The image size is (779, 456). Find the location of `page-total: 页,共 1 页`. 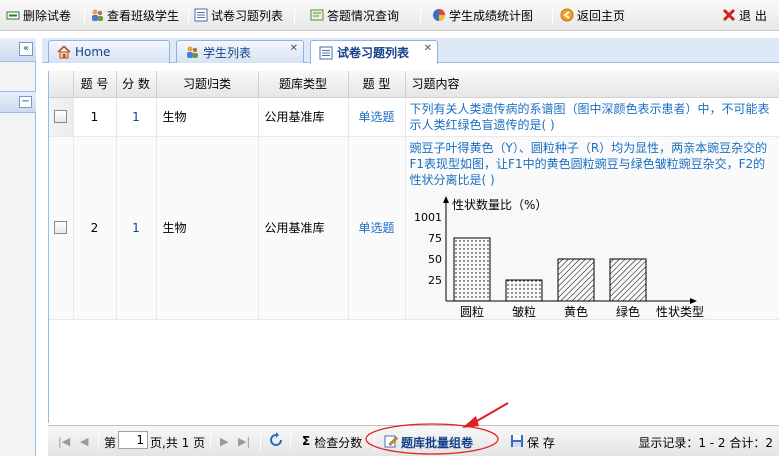

page-total: 页,共 1 页 is located at coordinates (178, 443).